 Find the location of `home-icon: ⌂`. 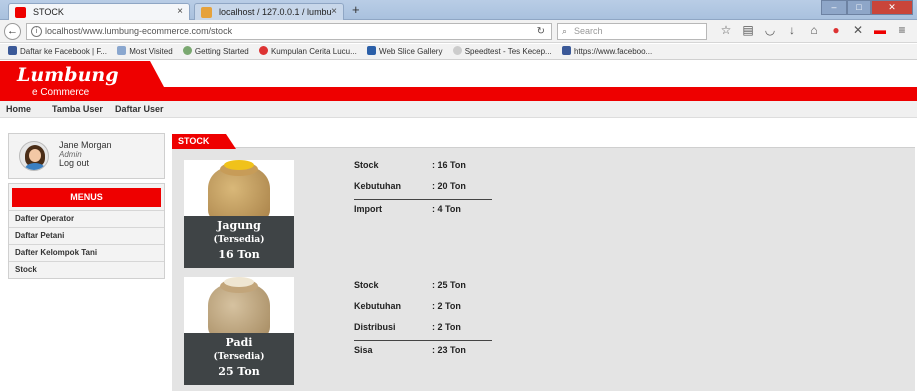

home-icon: ⌂ is located at coordinates (814, 30).